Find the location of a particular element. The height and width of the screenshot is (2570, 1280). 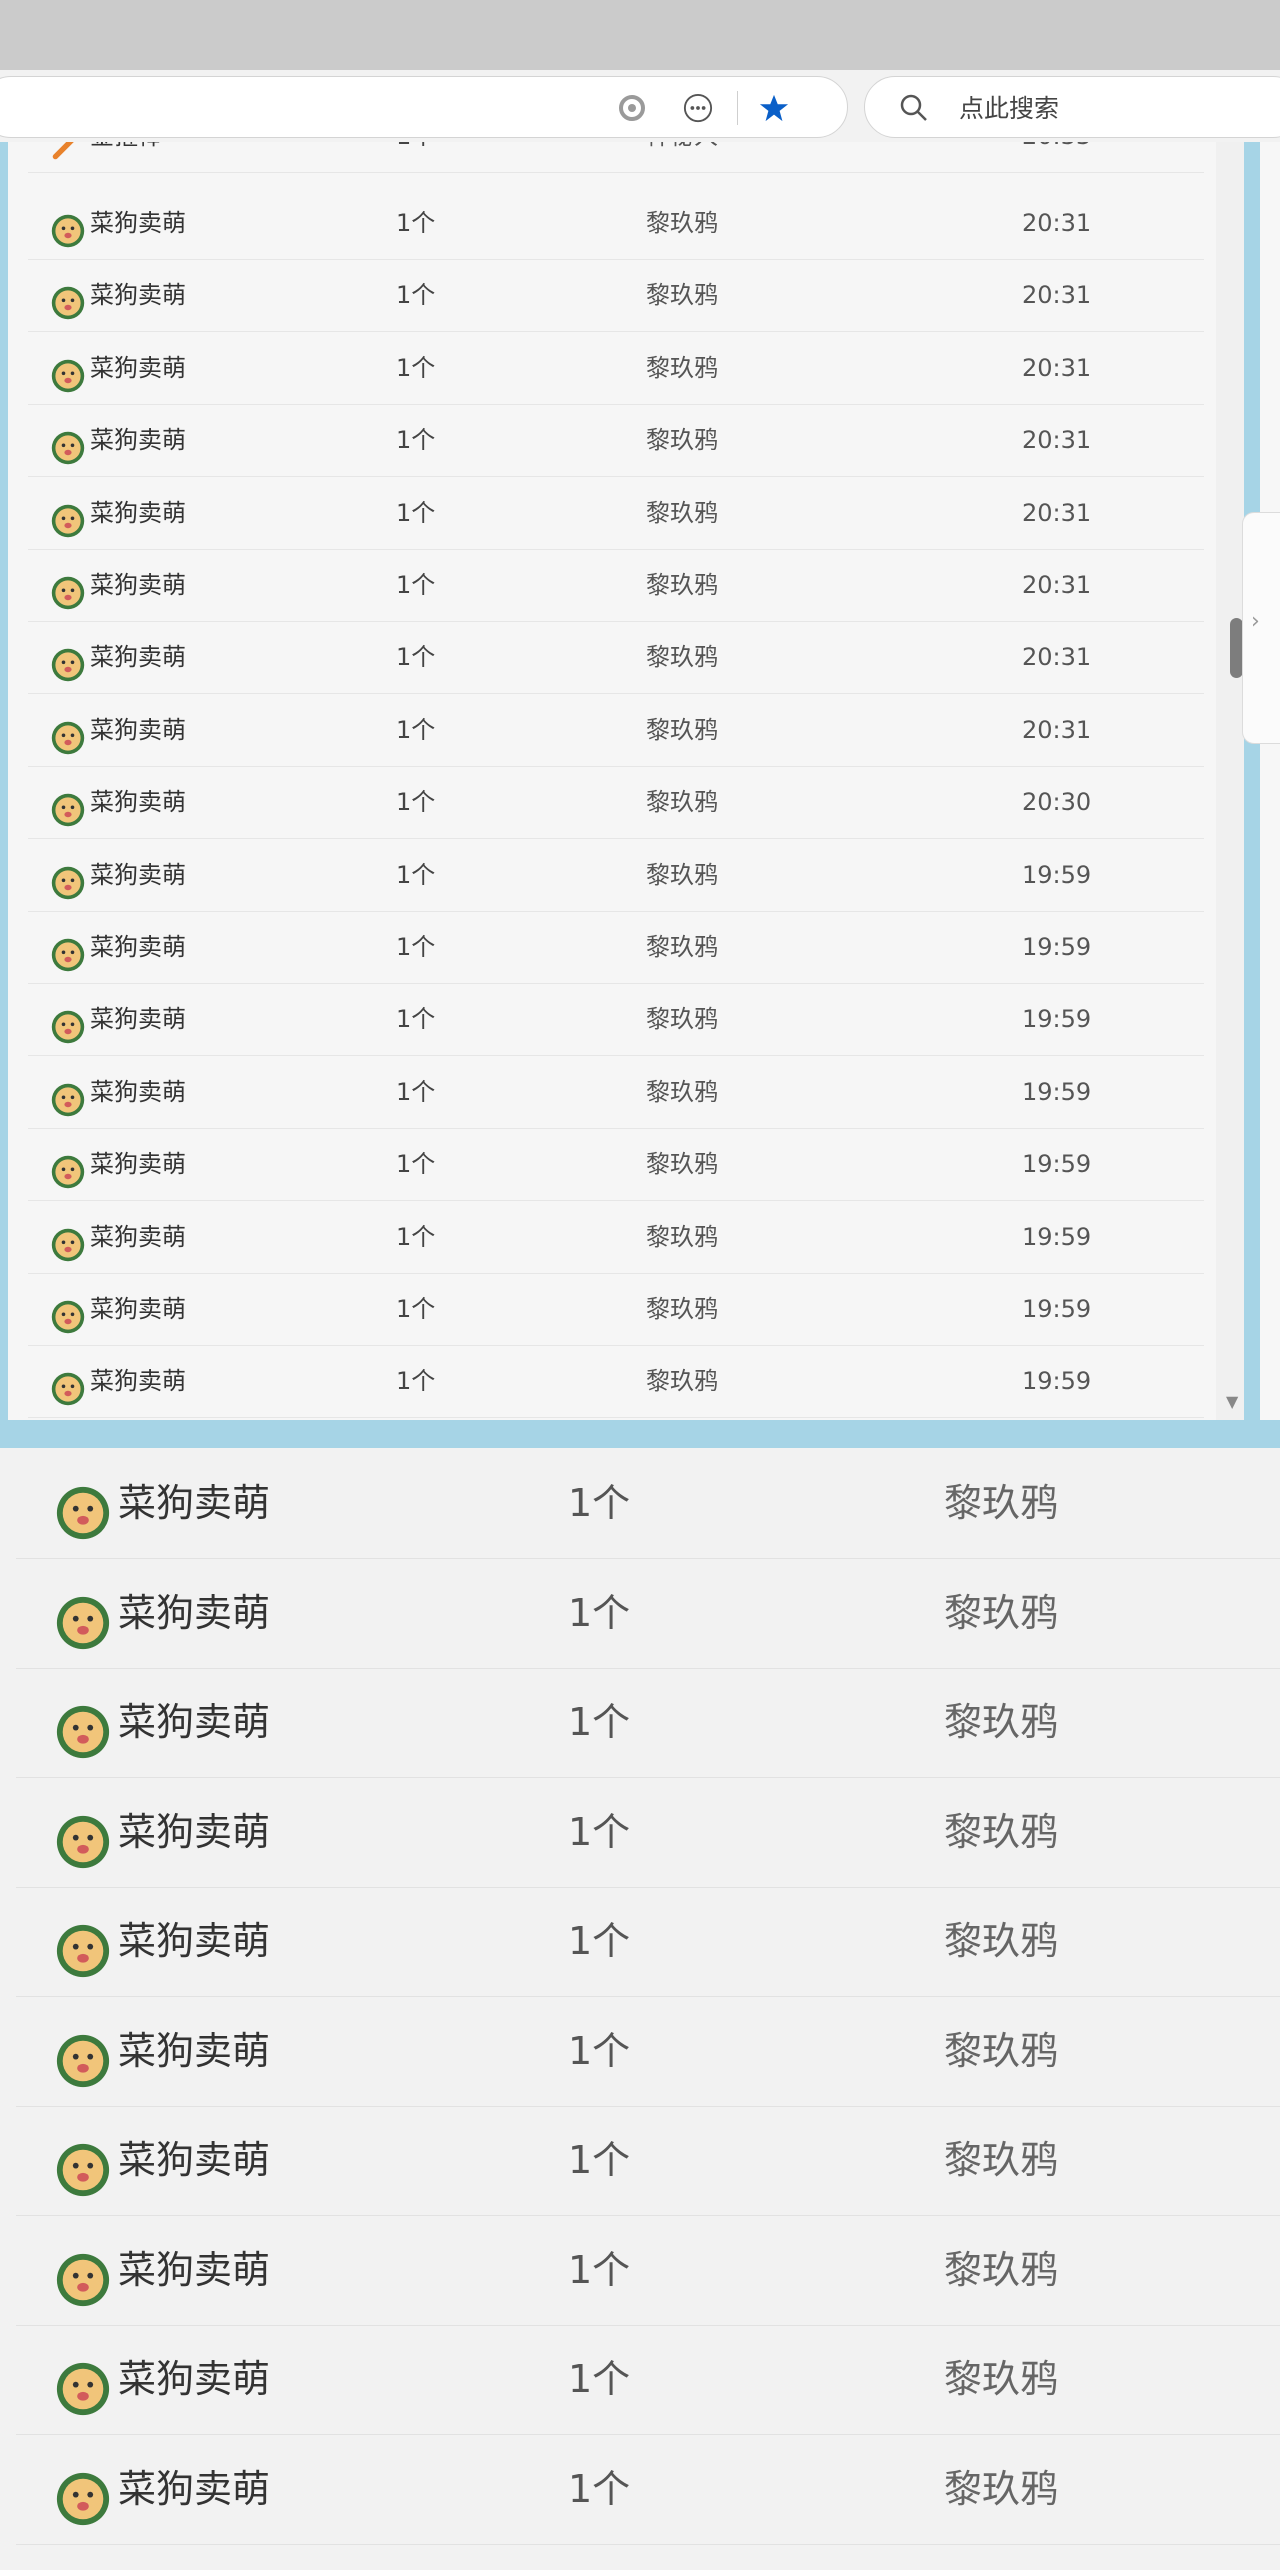

list-scrollbar: ▼ is located at coordinates (1230, 781).